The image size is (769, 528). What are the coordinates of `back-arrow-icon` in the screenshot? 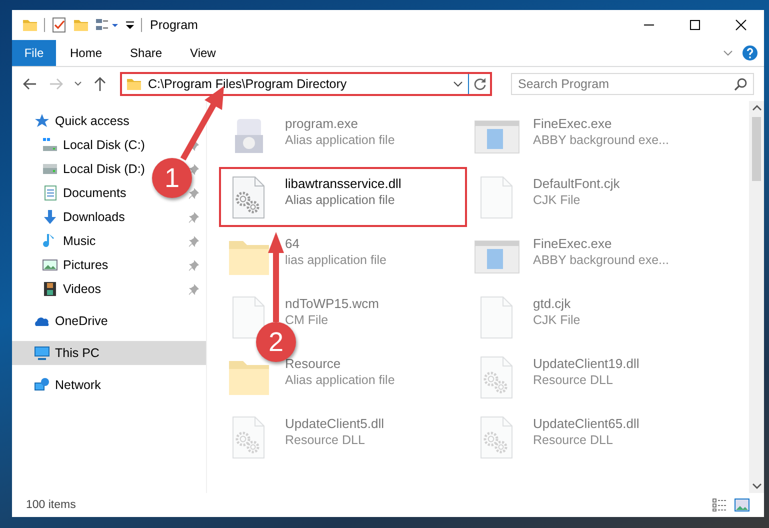 It's located at (30, 84).